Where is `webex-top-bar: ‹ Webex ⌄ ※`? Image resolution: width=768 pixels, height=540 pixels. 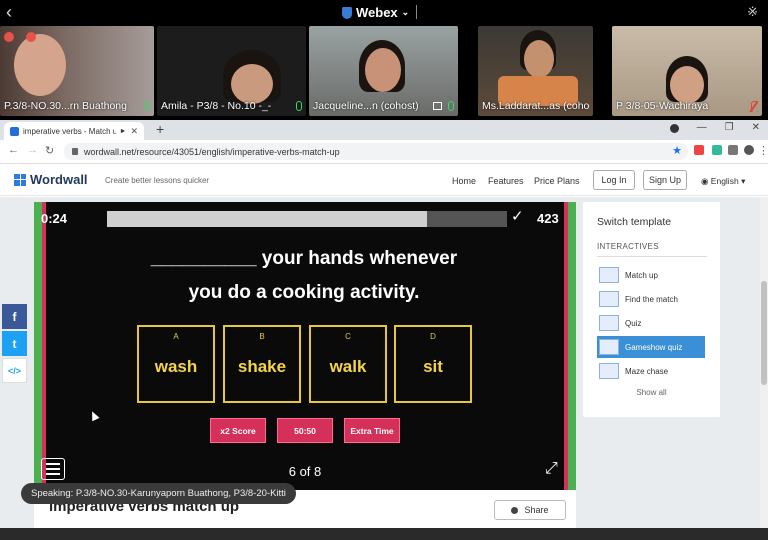
webex-top-bar: ‹ Webex ⌄ ※ is located at coordinates (384, 13).